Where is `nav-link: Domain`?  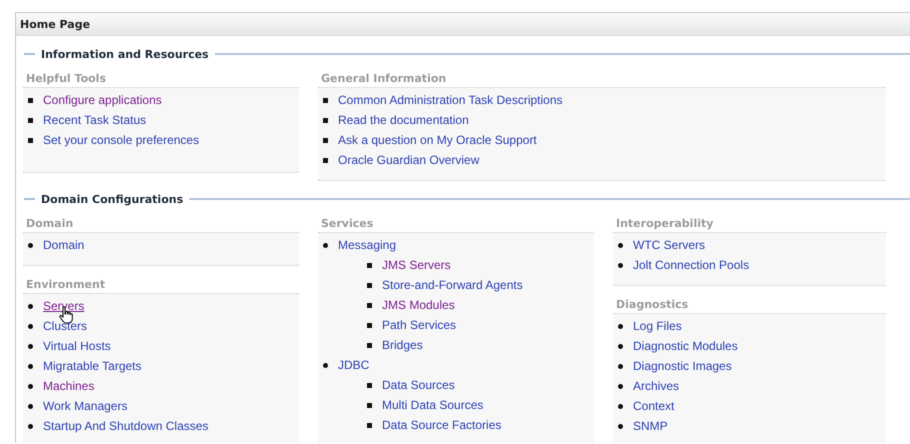 nav-link: Domain is located at coordinates (63, 245).